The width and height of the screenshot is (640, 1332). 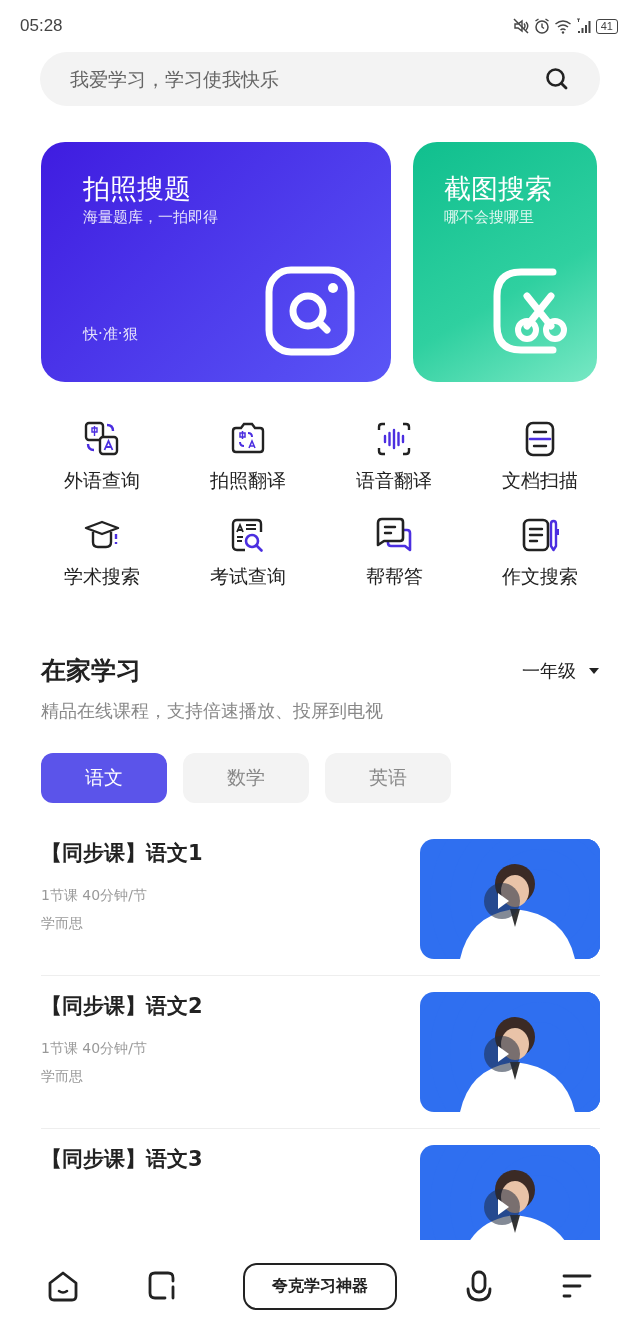 What do you see at coordinates (498, 189) in the screenshot?
I see `card-title: 截图搜索` at bounding box center [498, 189].